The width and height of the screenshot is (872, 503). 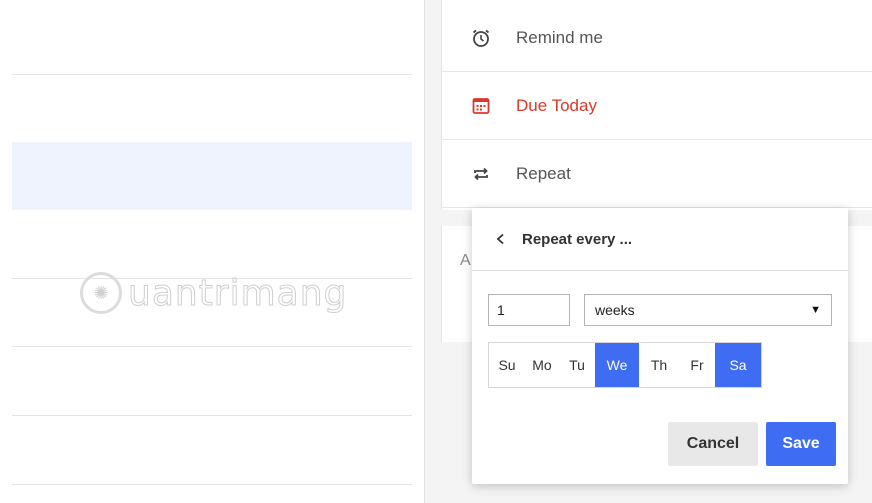 I want to click on day-button-mo: Mo, so click(x=542, y=365).